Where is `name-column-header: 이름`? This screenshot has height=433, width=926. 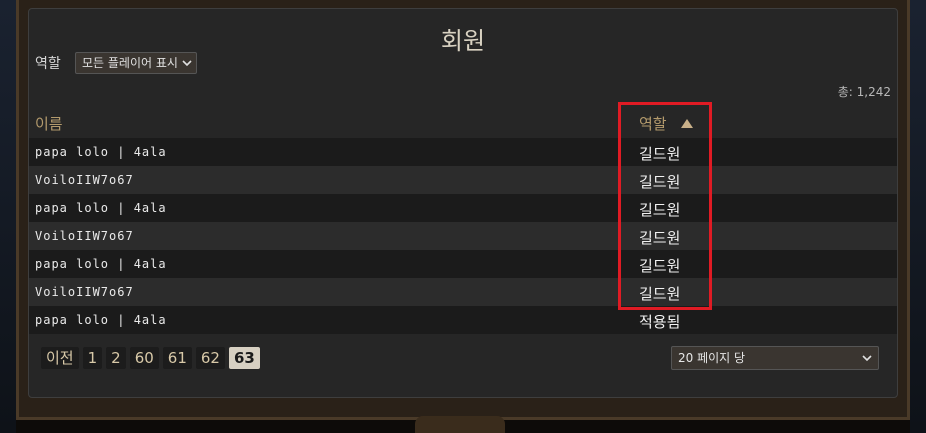
name-column-header: 이름 is located at coordinates (49, 123).